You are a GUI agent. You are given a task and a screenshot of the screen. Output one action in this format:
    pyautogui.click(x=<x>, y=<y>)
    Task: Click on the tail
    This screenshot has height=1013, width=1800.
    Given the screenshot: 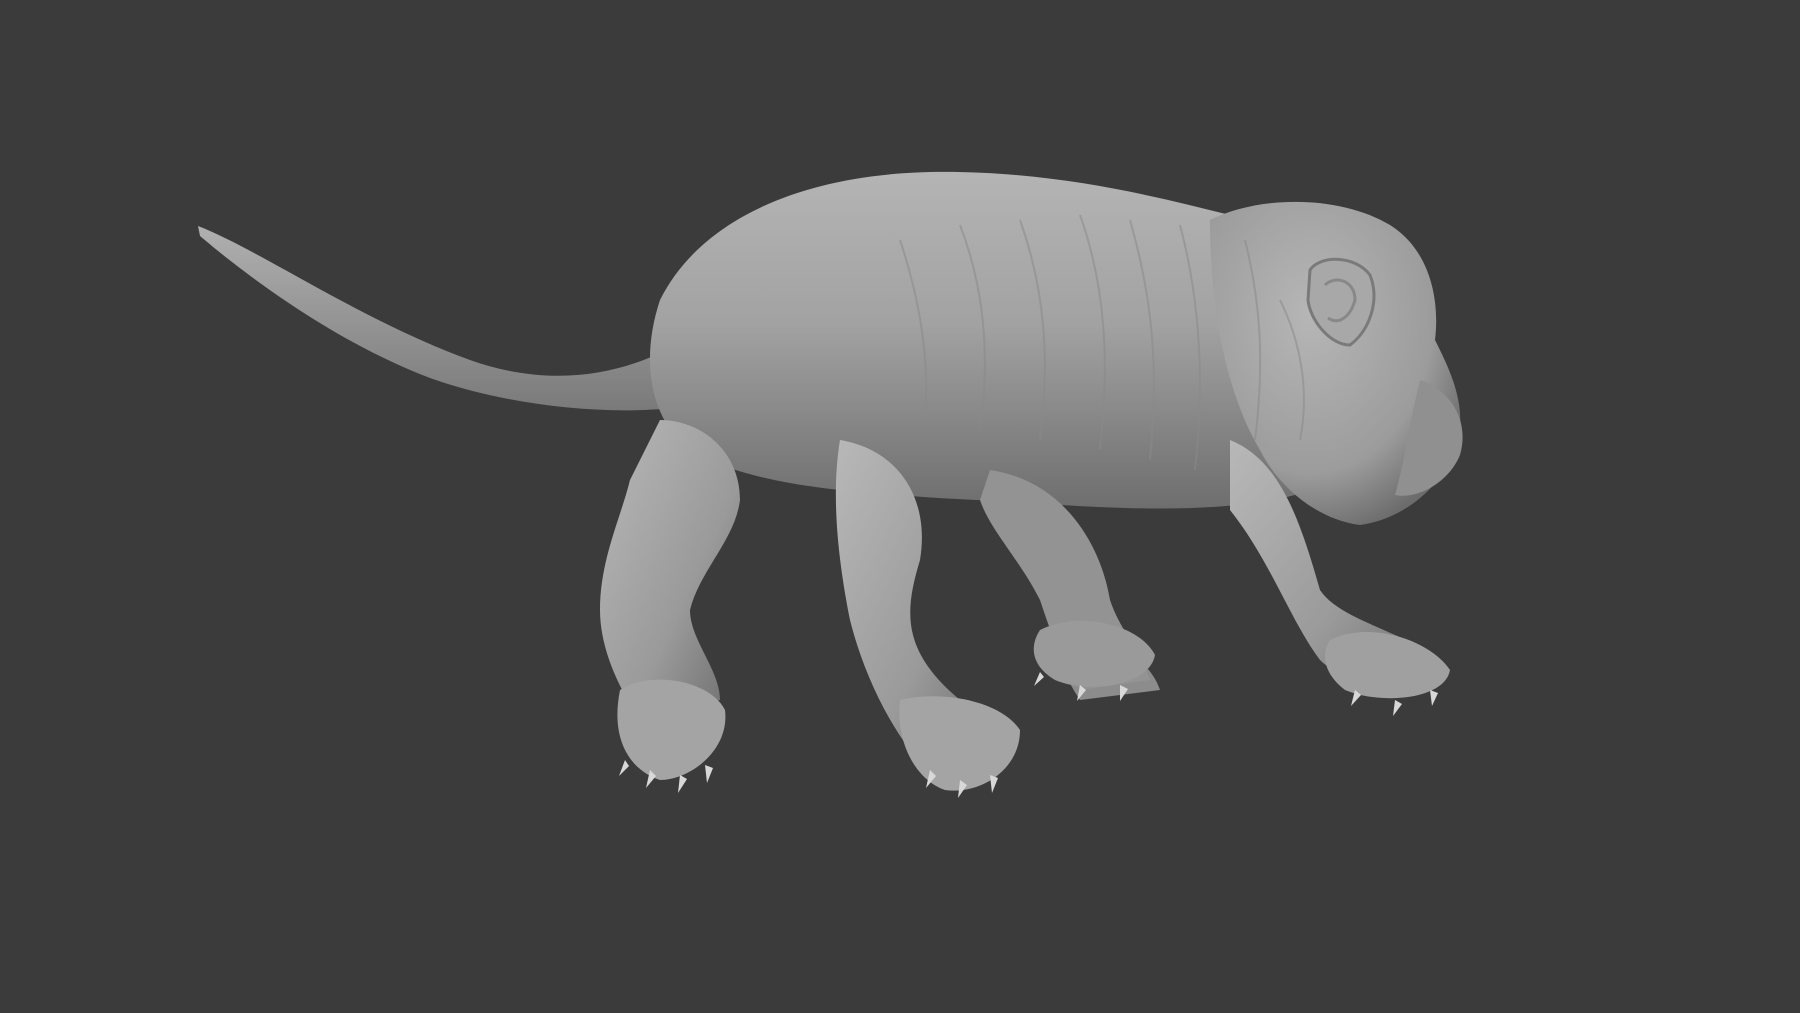 What is the action you would take?
    pyautogui.click(x=459, y=318)
    